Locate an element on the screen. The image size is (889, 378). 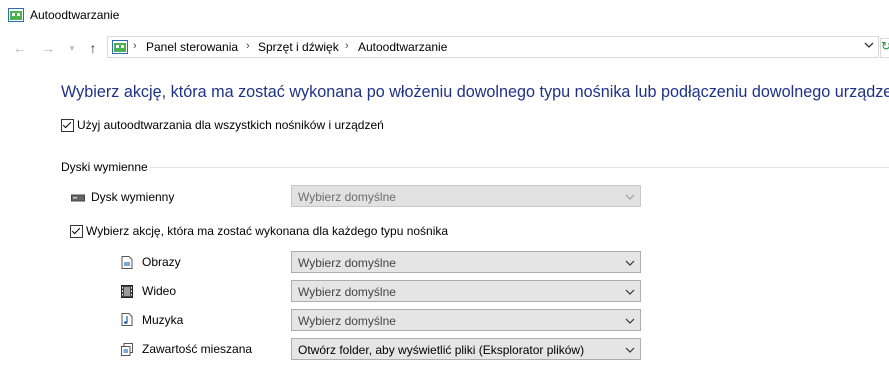
music-select: Wybierz domyślne is located at coordinates (466, 320).